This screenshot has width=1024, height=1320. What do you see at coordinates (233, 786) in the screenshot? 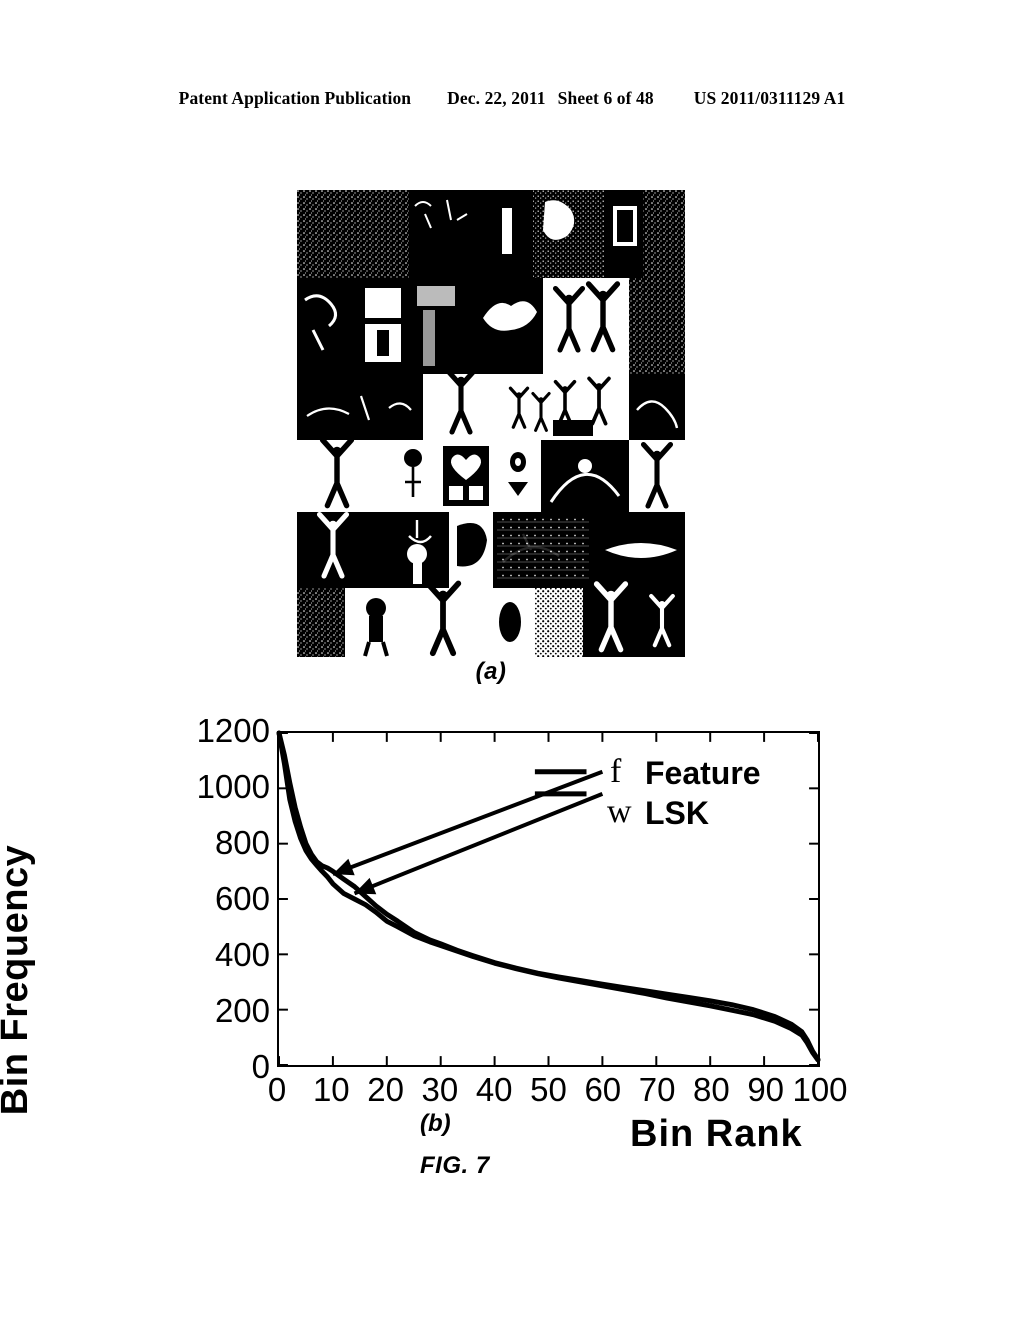
I see `y-tick-1000: 1000` at bounding box center [233, 786].